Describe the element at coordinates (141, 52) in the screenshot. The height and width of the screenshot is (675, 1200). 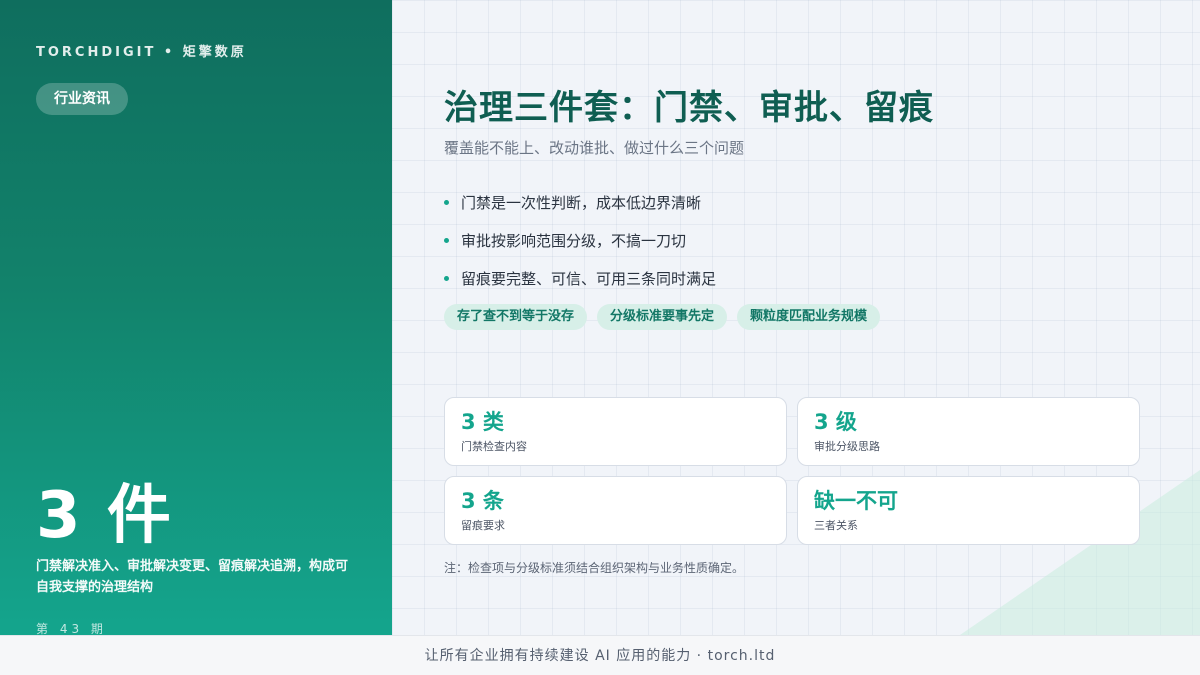
I see `brand-name: TORCHDIGIT • 矩擎数原` at that location.